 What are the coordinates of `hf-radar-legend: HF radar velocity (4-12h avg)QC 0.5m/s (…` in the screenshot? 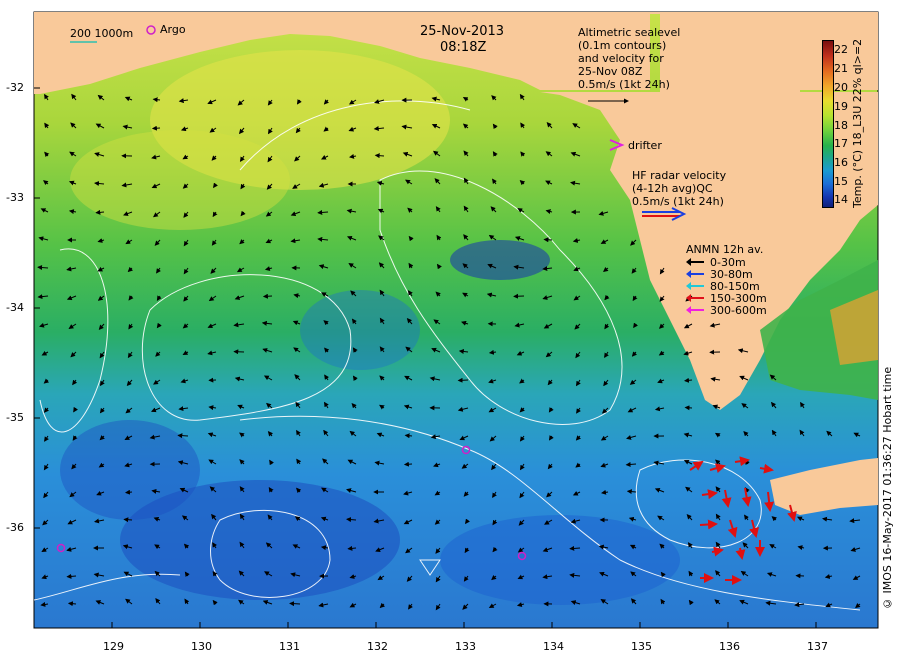 It's located at (679, 188).